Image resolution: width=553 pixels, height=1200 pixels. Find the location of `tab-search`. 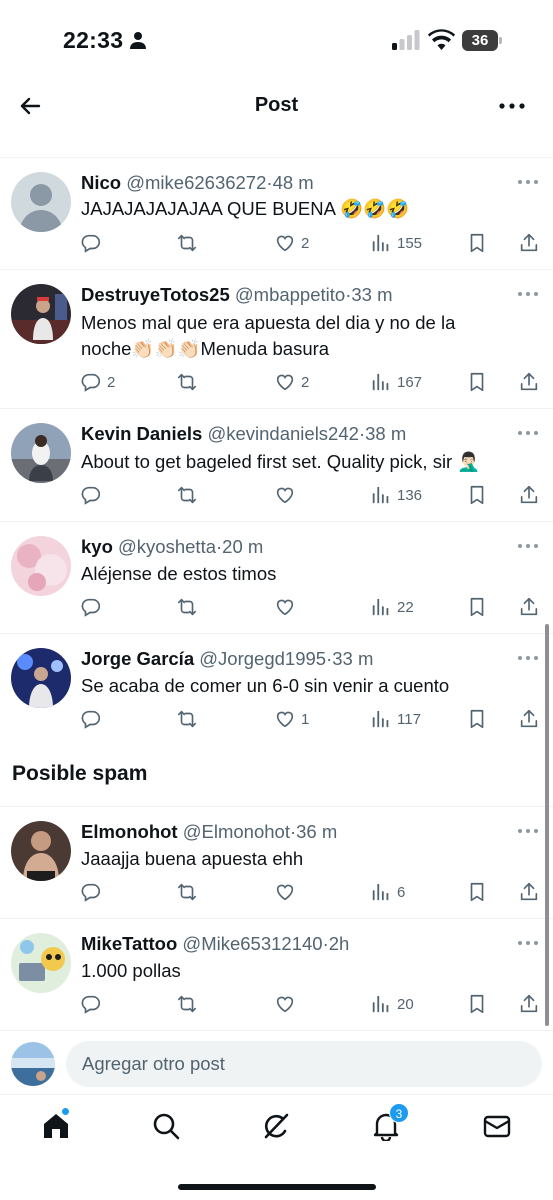

tab-search is located at coordinates (166, 1126).